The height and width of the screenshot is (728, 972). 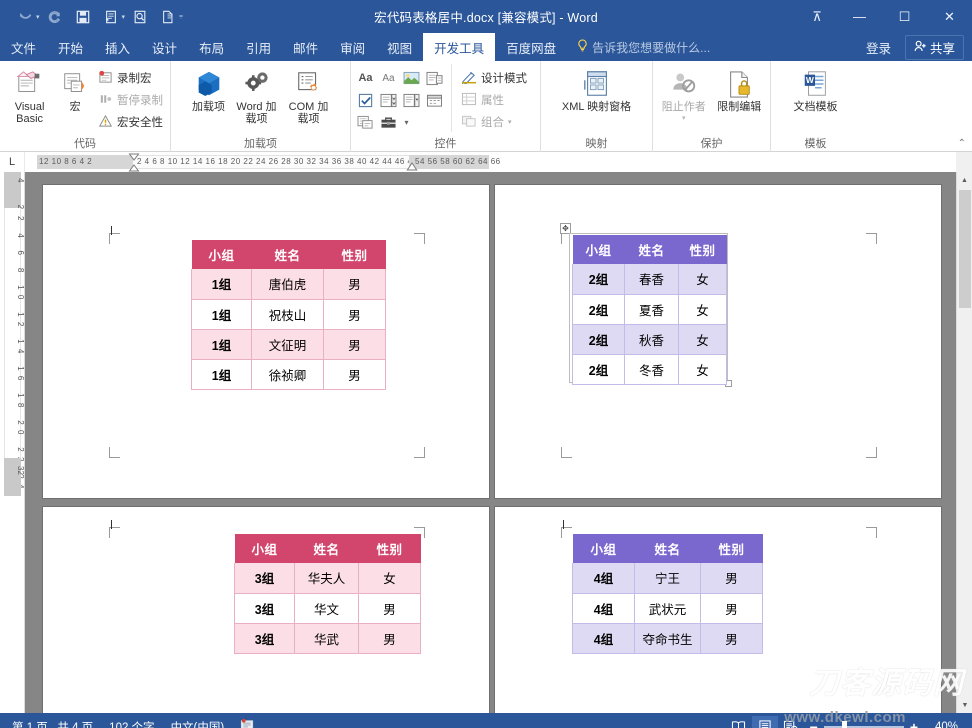 I want to click on building-block-control-icon, so click(x=434, y=78).